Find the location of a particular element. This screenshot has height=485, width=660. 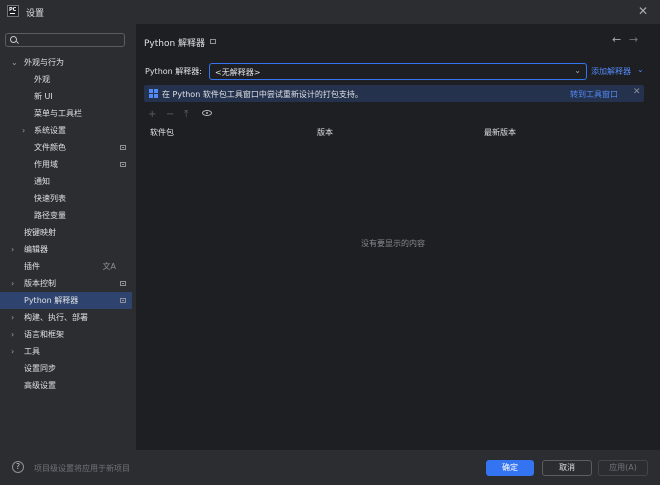

sidebar-item-scopes: 作用域 is located at coordinates (66, 164).